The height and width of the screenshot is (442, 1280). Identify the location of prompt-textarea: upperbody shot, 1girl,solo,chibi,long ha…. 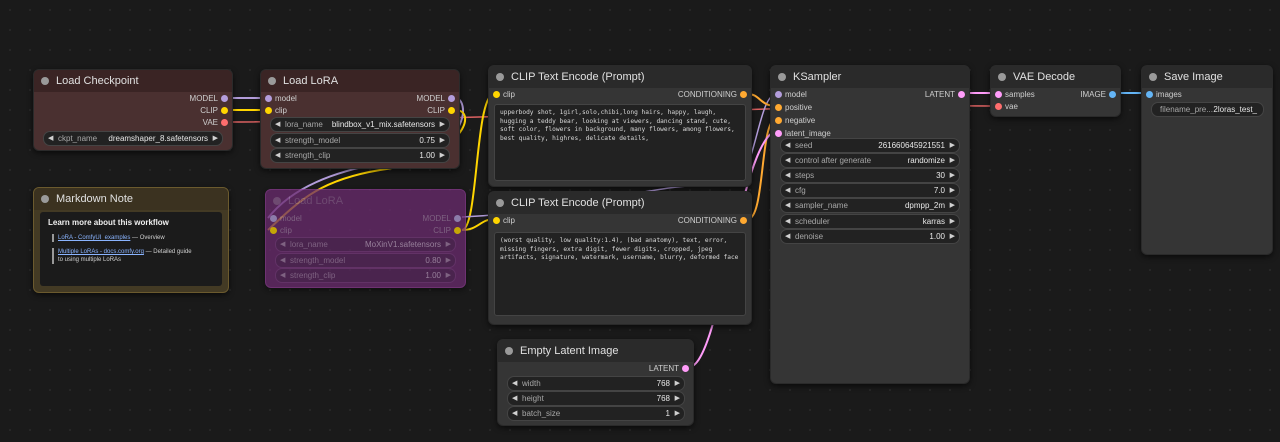
(620, 142).